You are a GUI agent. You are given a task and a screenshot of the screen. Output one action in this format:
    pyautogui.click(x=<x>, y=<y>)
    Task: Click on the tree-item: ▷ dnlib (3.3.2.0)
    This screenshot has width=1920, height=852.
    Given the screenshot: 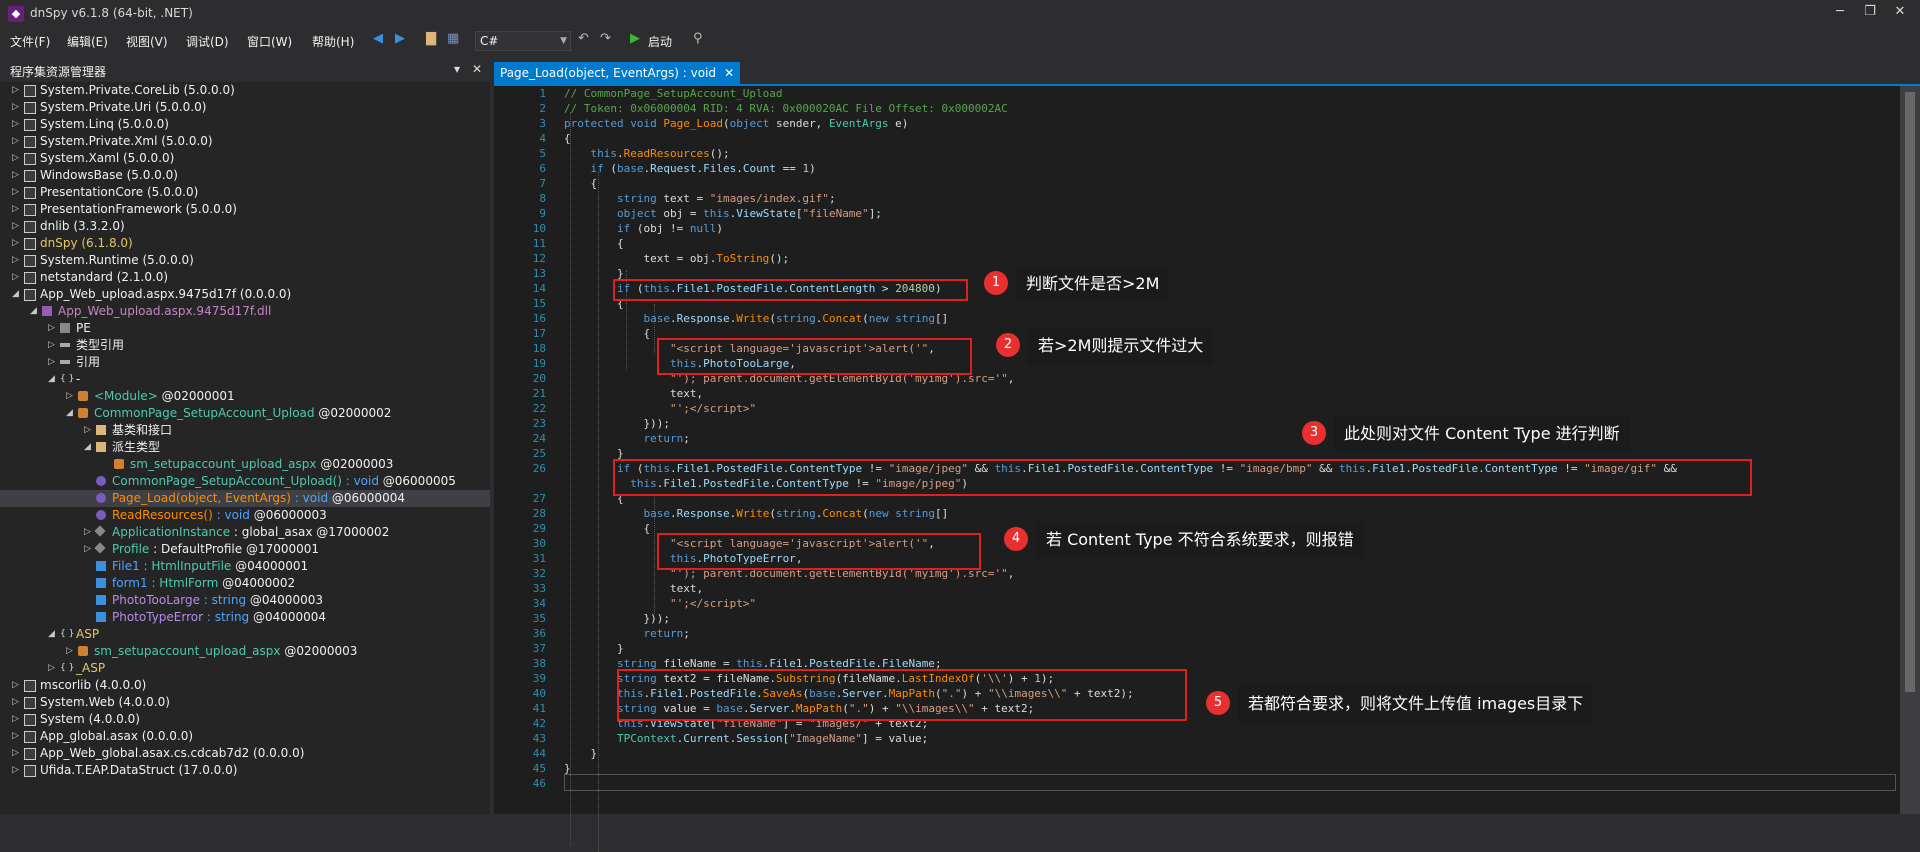 What is the action you would take?
    pyautogui.click(x=245, y=226)
    